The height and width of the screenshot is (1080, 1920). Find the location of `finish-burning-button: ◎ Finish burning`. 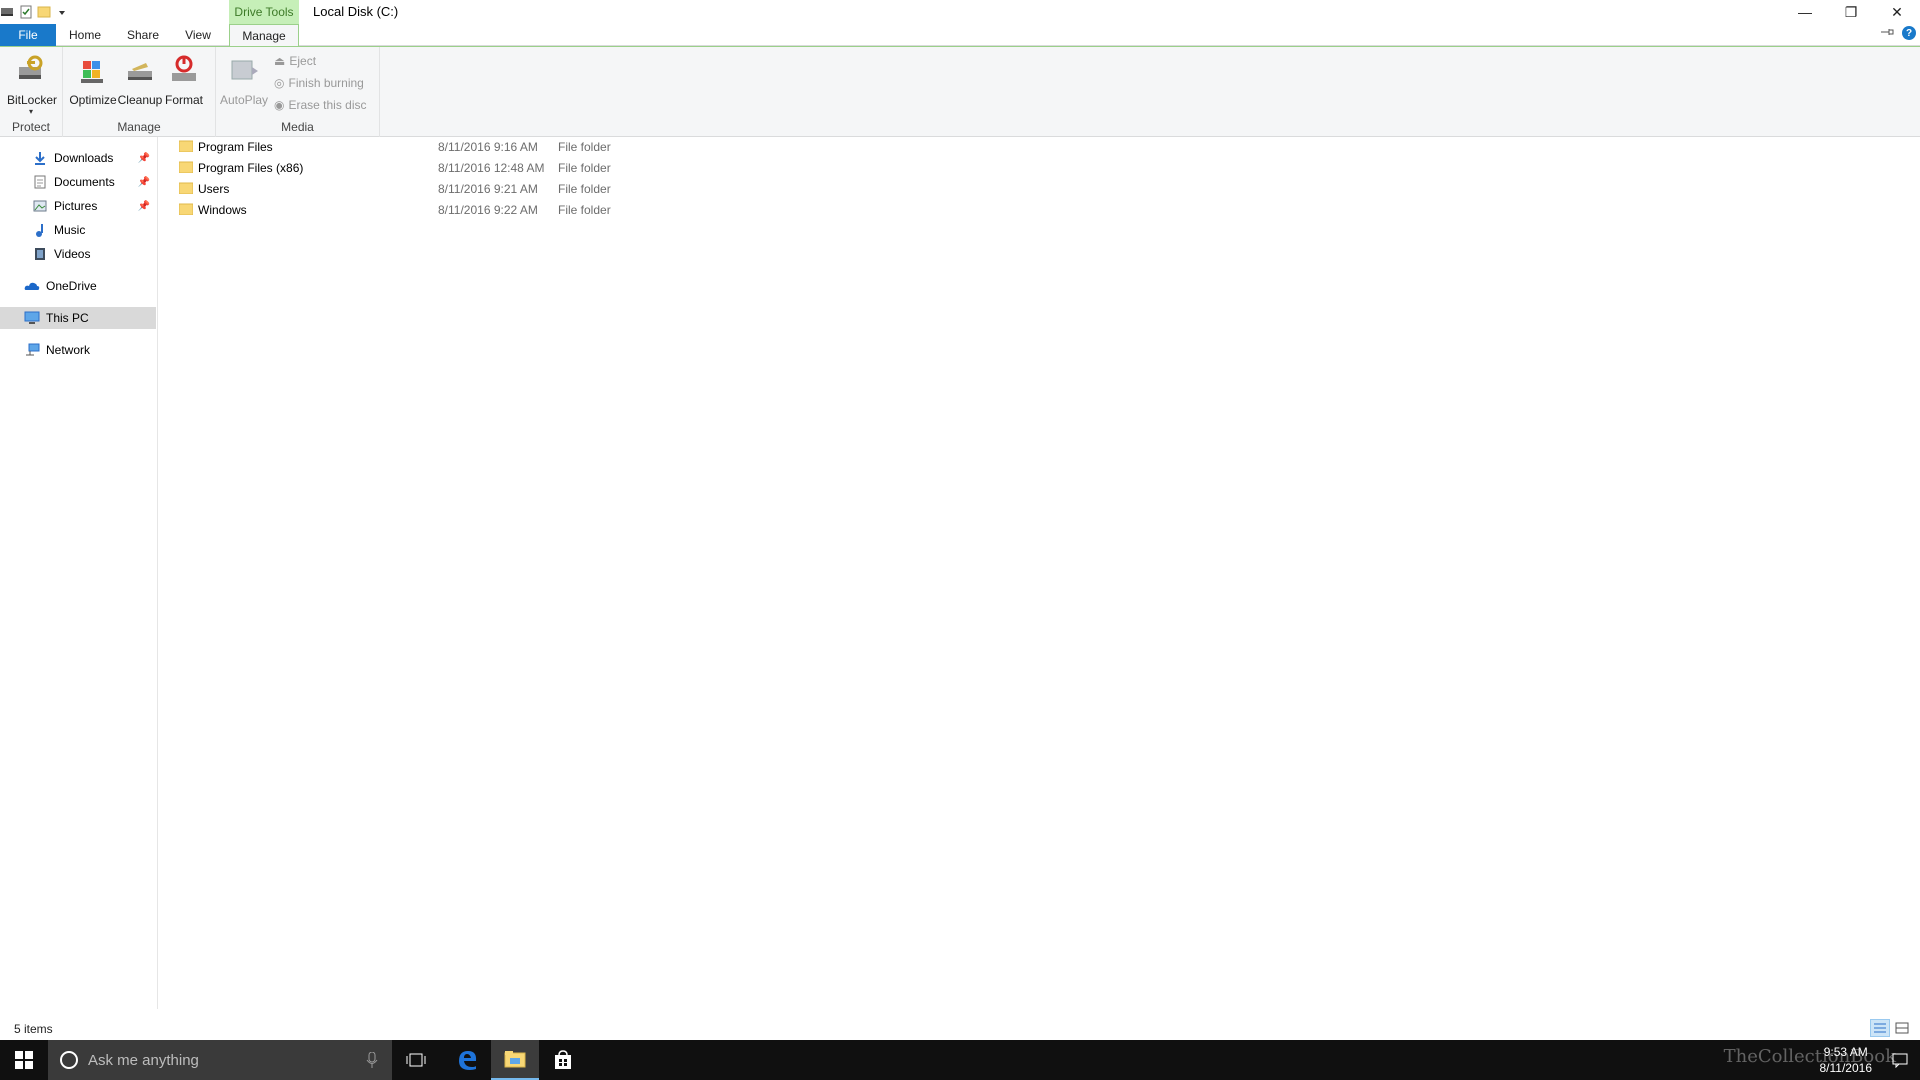

finish-burning-button: ◎ Finish burning is located at coordinates (319, 83).